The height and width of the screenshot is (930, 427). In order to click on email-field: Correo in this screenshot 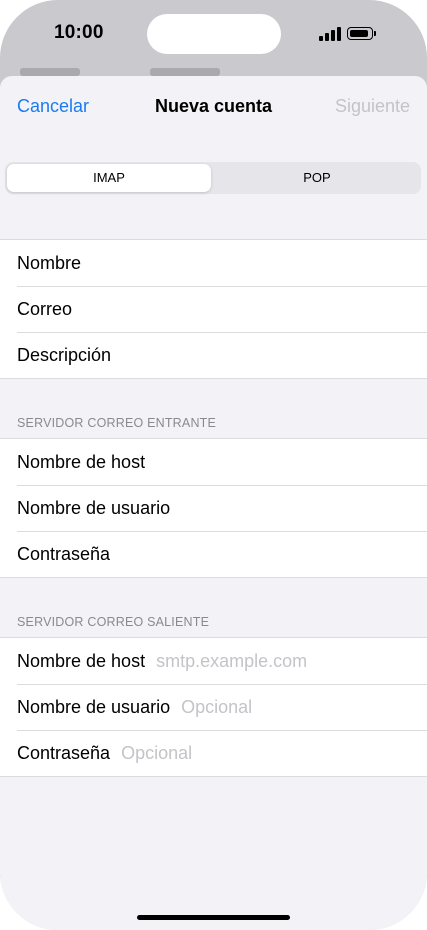, I will do `click(213, 309)`.